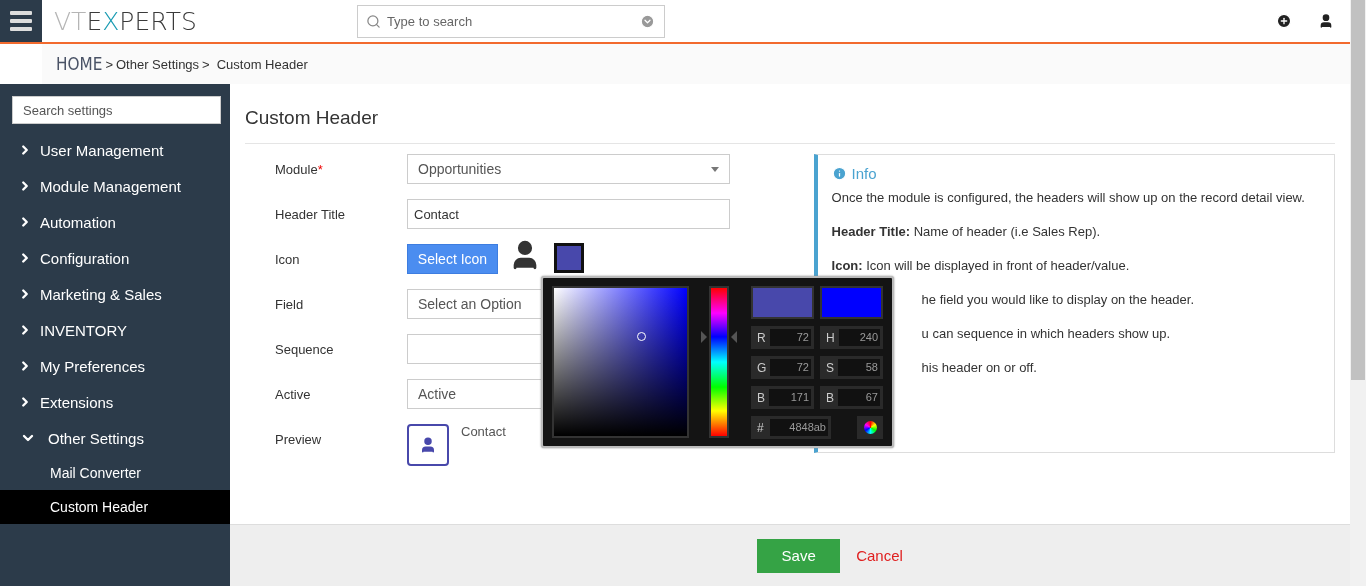  Describe the element at coordinates (115, 366) in the screenshot. I see `sidebar-item: My Preferences` at that location.